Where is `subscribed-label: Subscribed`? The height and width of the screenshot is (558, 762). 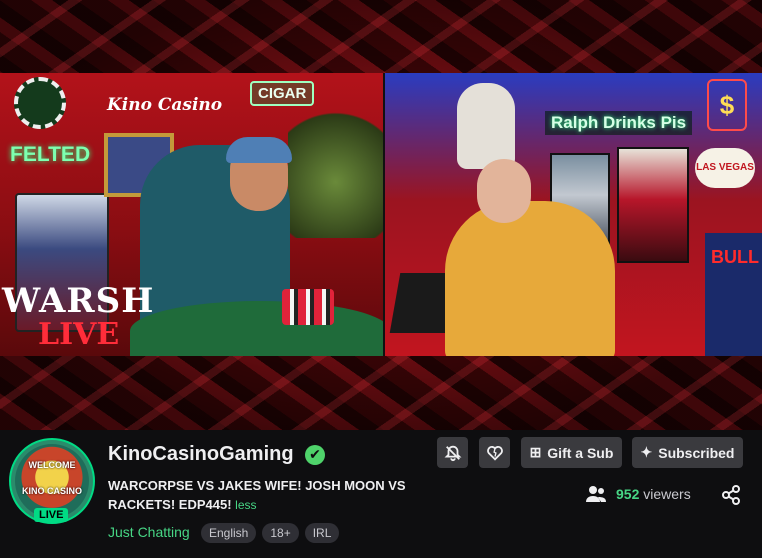 subscribed-label: Subscribed is located at coordinates (696, 452).